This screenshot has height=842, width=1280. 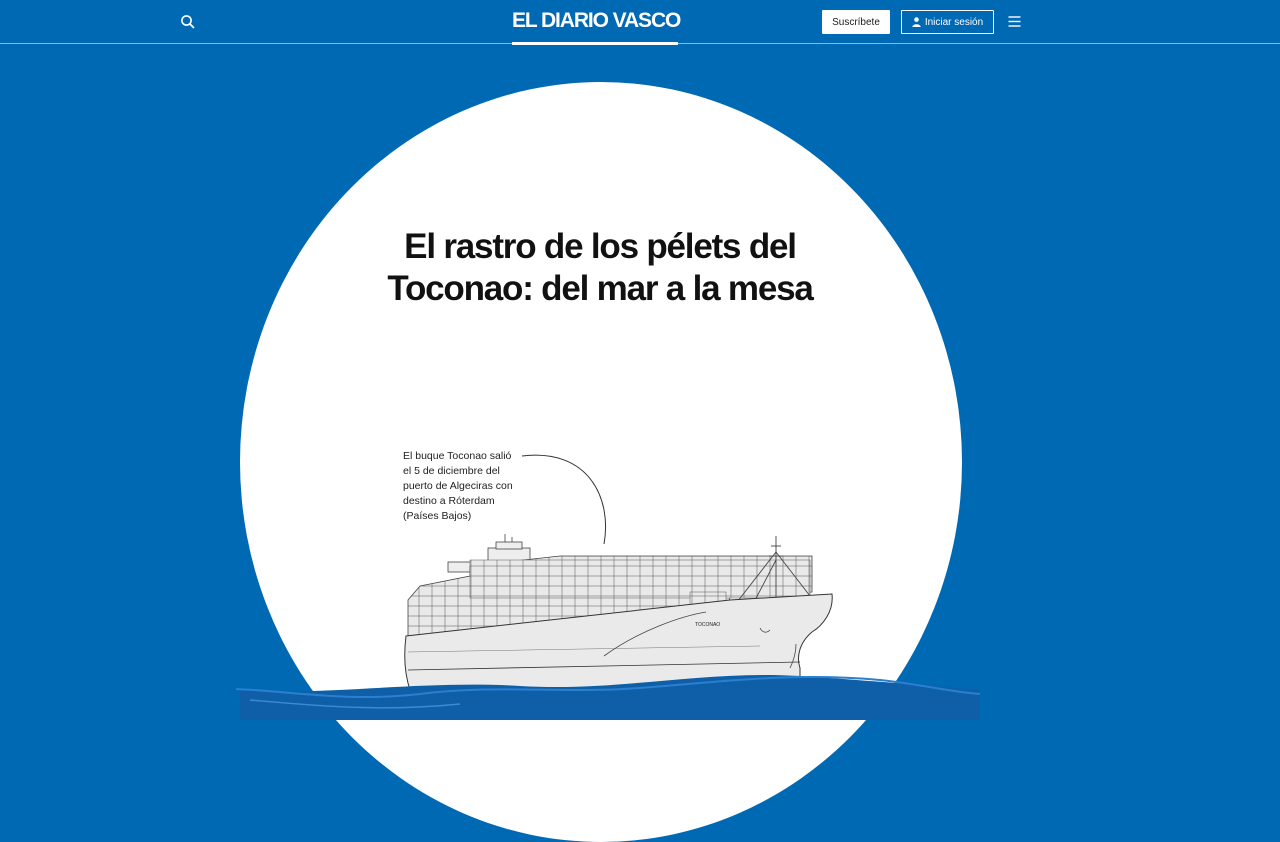 What do you see at coordinates (564, 499) in the screenshot?
I see `caption-leader-line` at bounding box center [564, 499].